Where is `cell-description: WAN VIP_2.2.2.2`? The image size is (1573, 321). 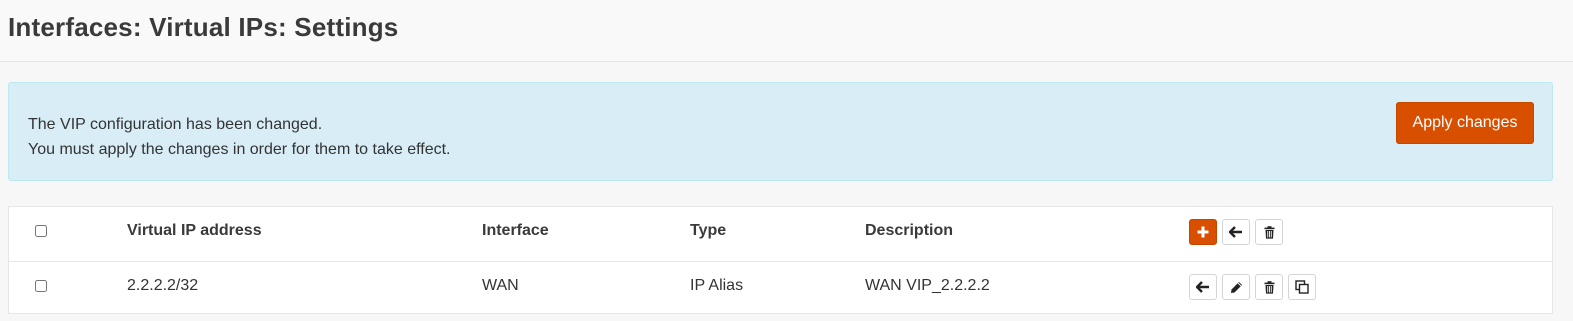 cell-description: WAN VIP_2.2.2.2 is located at coordinates (927, 285).